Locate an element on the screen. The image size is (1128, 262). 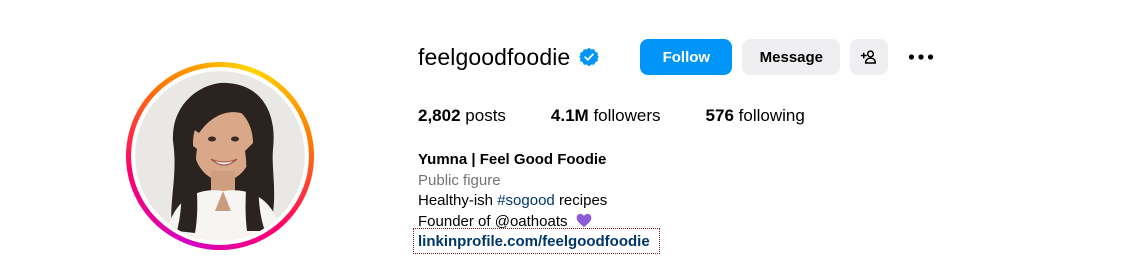
following-stat: 576 following is located at coordinates (755, 116).